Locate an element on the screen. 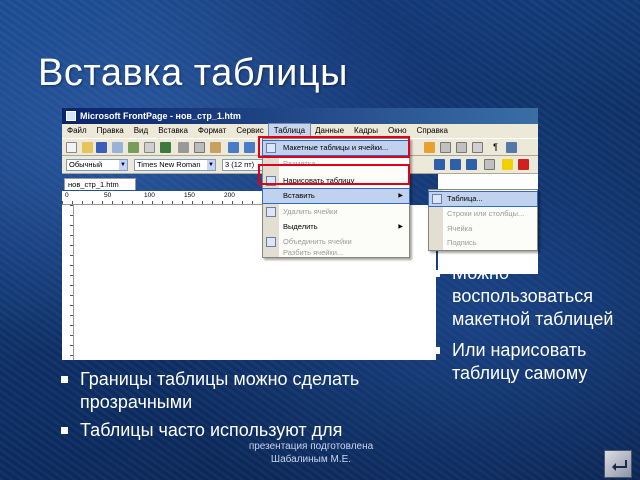 The width and height of the screenshot is (640, 480). highlight-box-layout-tables is located at coordinates (334, 147).